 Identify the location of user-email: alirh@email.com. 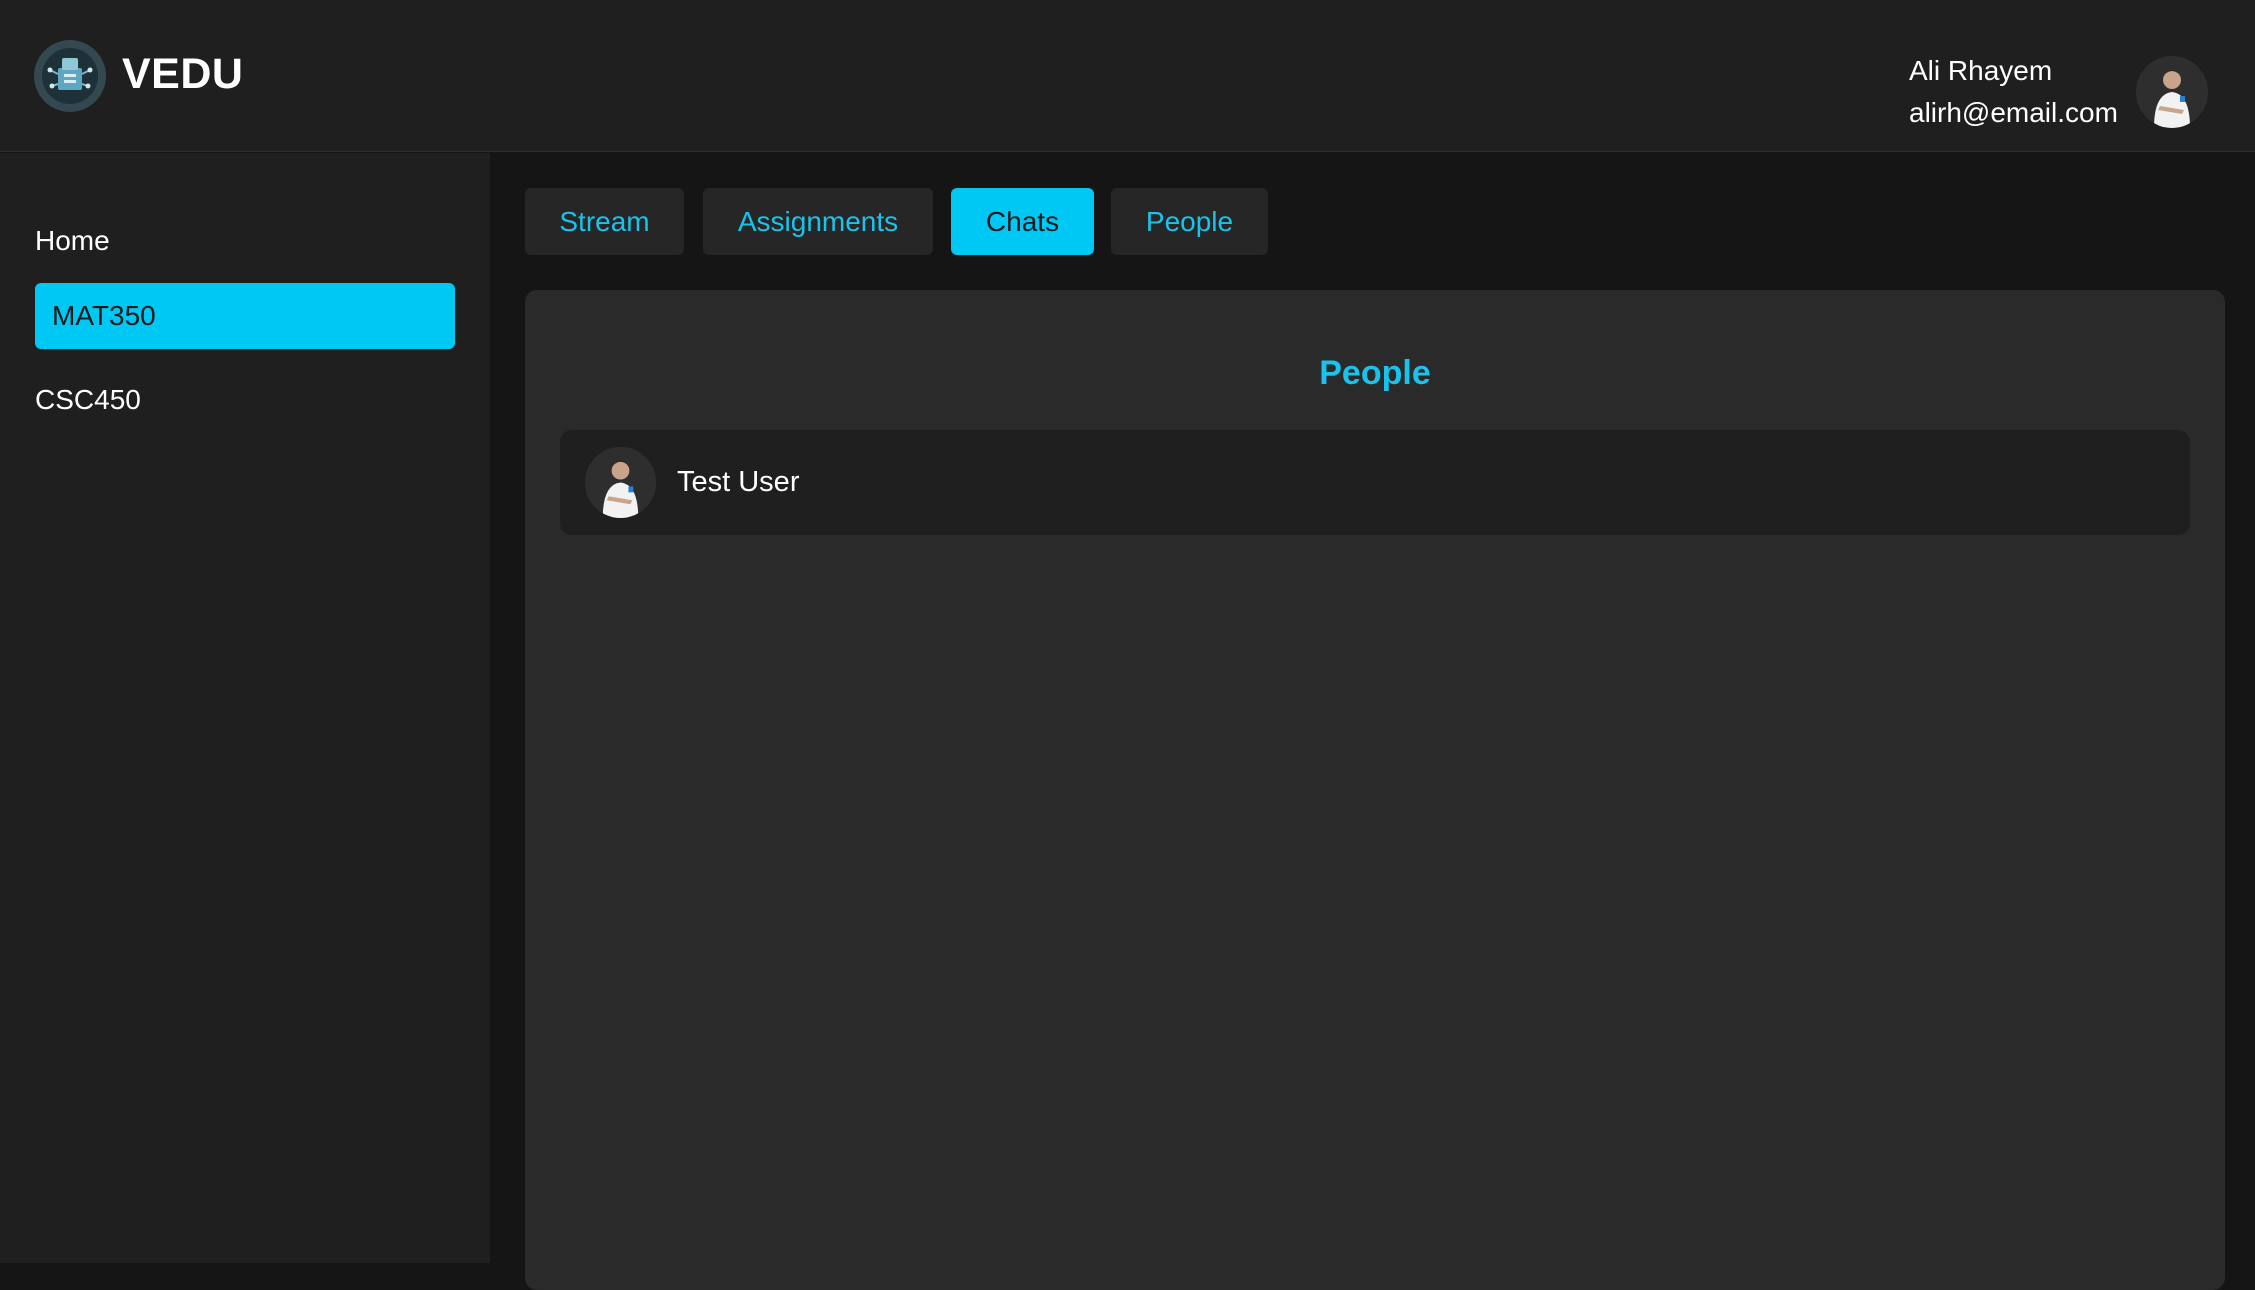
(2013, 112).